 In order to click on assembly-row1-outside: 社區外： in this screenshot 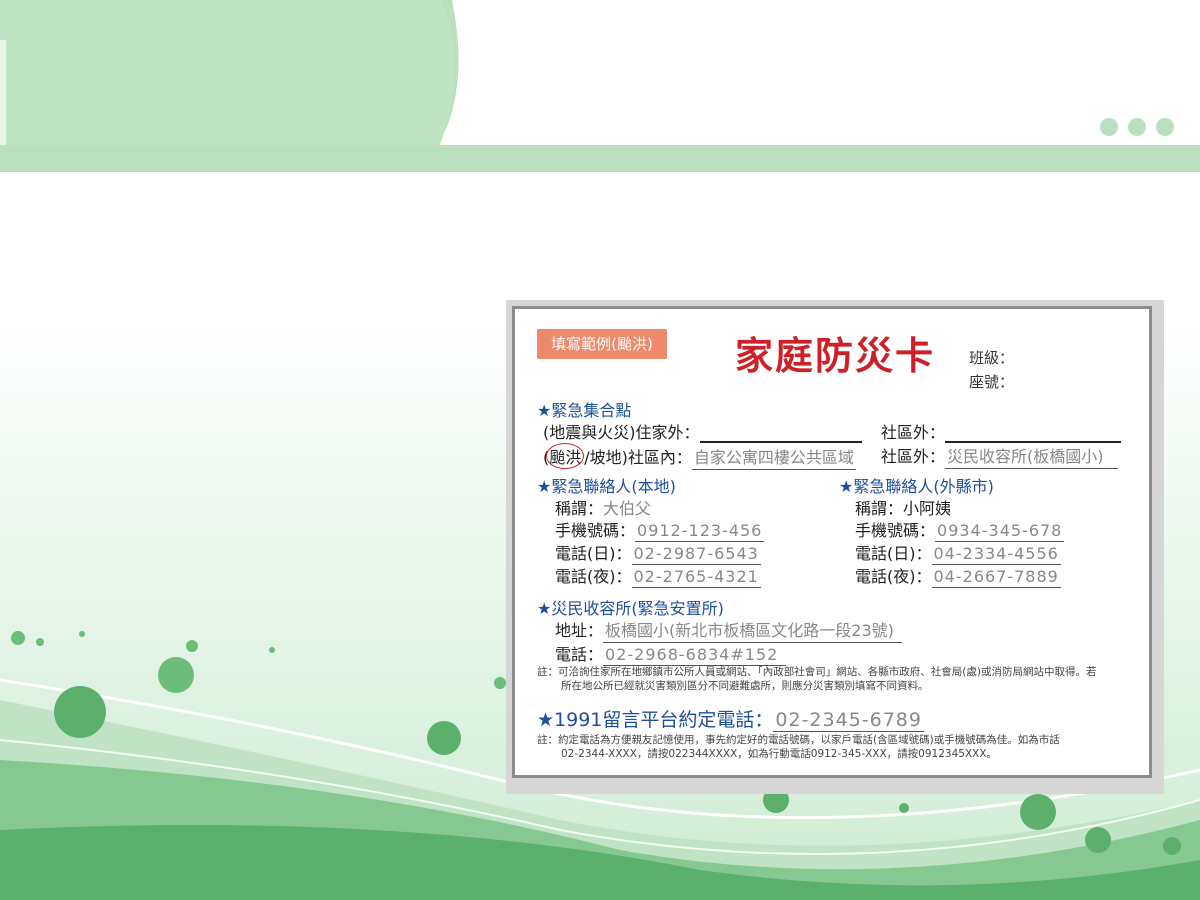, I will do `click(1001, 431)`.